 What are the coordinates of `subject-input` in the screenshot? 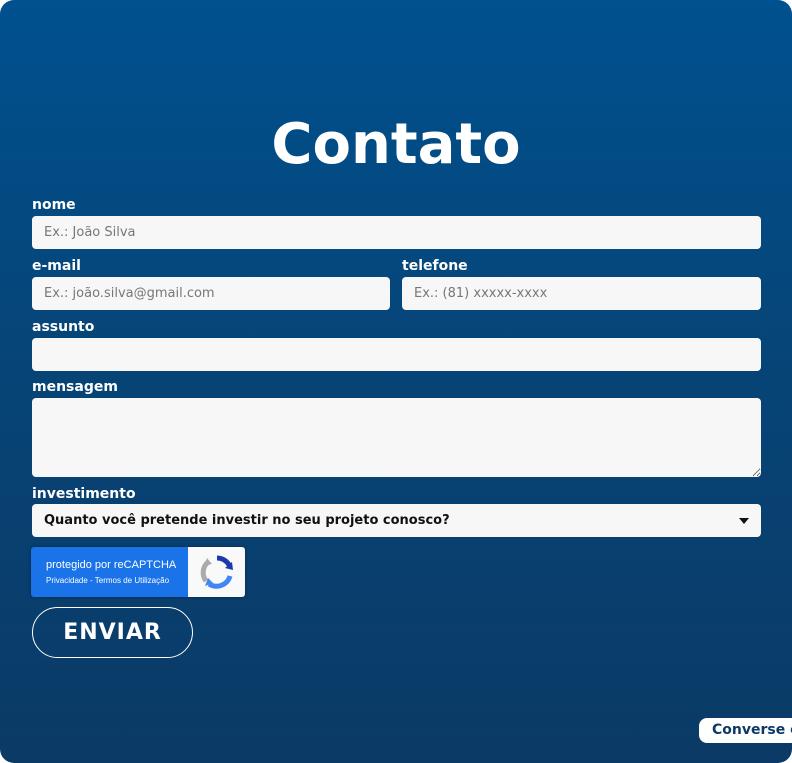 It's located at (396, 354).